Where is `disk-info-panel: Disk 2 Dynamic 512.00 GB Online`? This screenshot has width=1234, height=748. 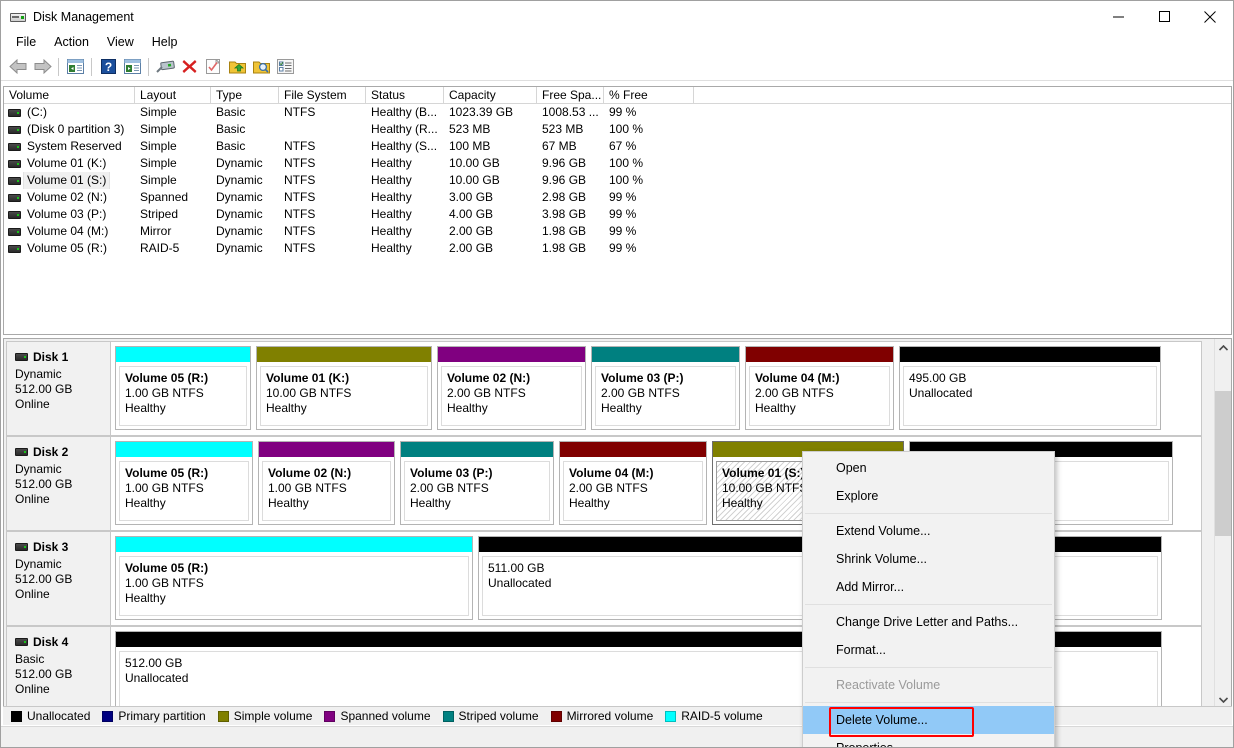 disk-info-panel: Disk 2 Dynamic 512.00 GB Online is located at coordinates (59, 483).